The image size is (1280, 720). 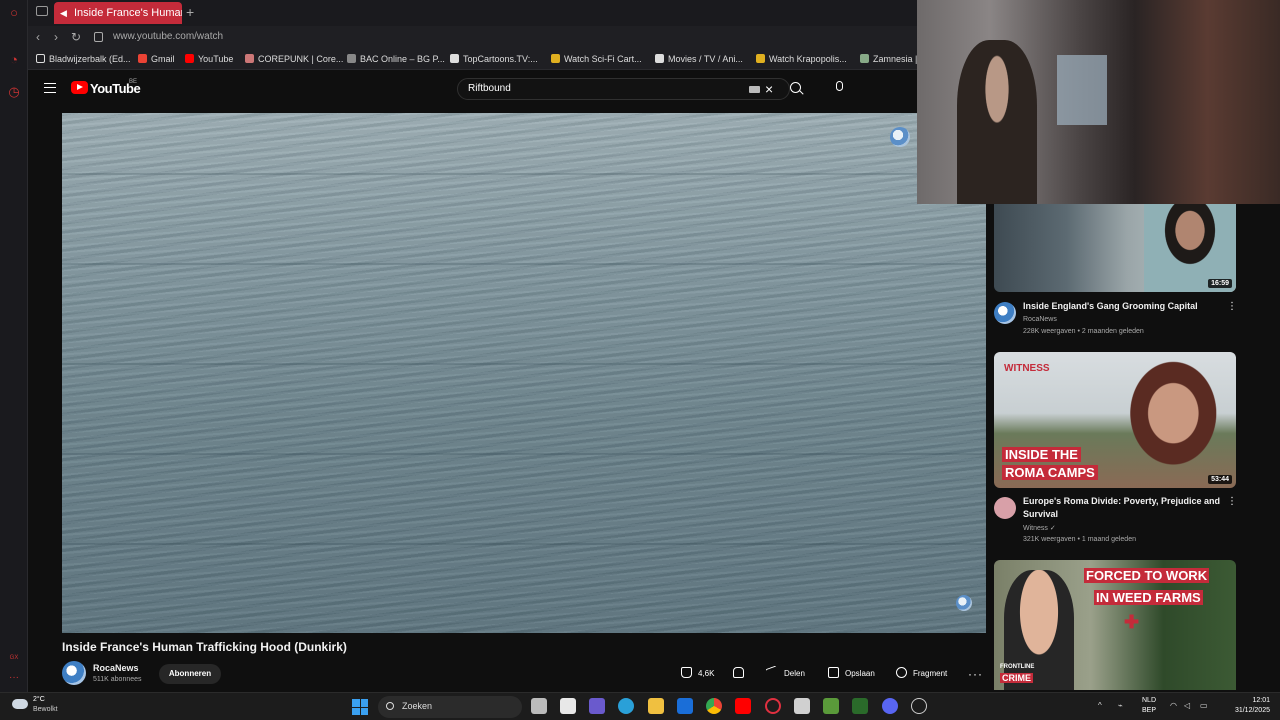 I want to click on thumbnail: 16:59, so click(x=1115, y=248).